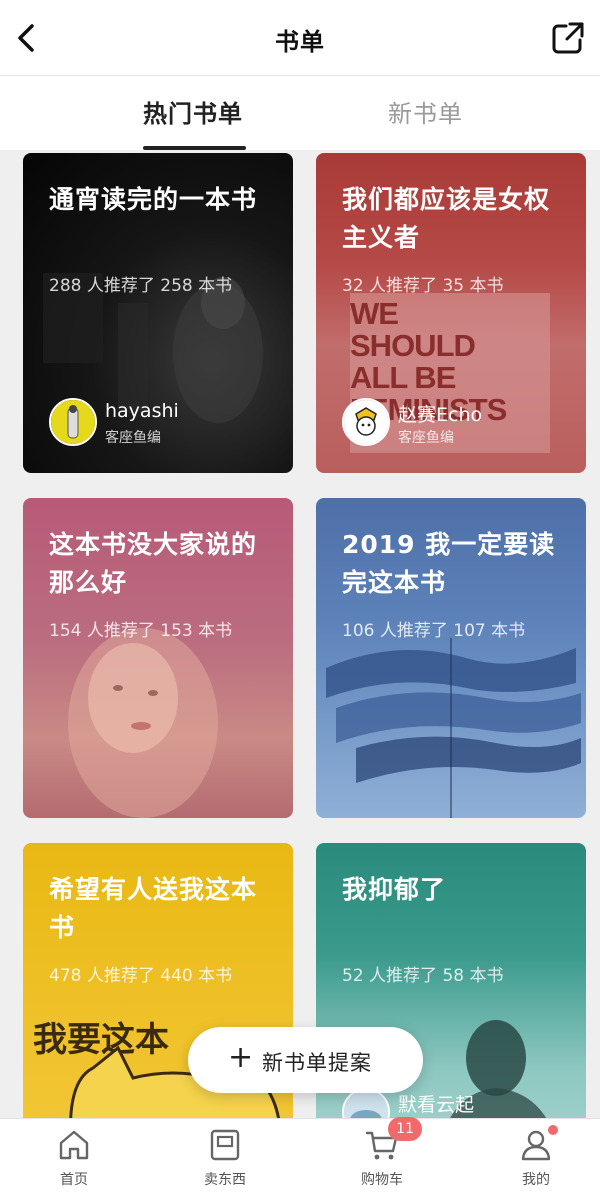 This screenshot has height=1196, width=600. I want to click on share-icon, so click(568, 38).